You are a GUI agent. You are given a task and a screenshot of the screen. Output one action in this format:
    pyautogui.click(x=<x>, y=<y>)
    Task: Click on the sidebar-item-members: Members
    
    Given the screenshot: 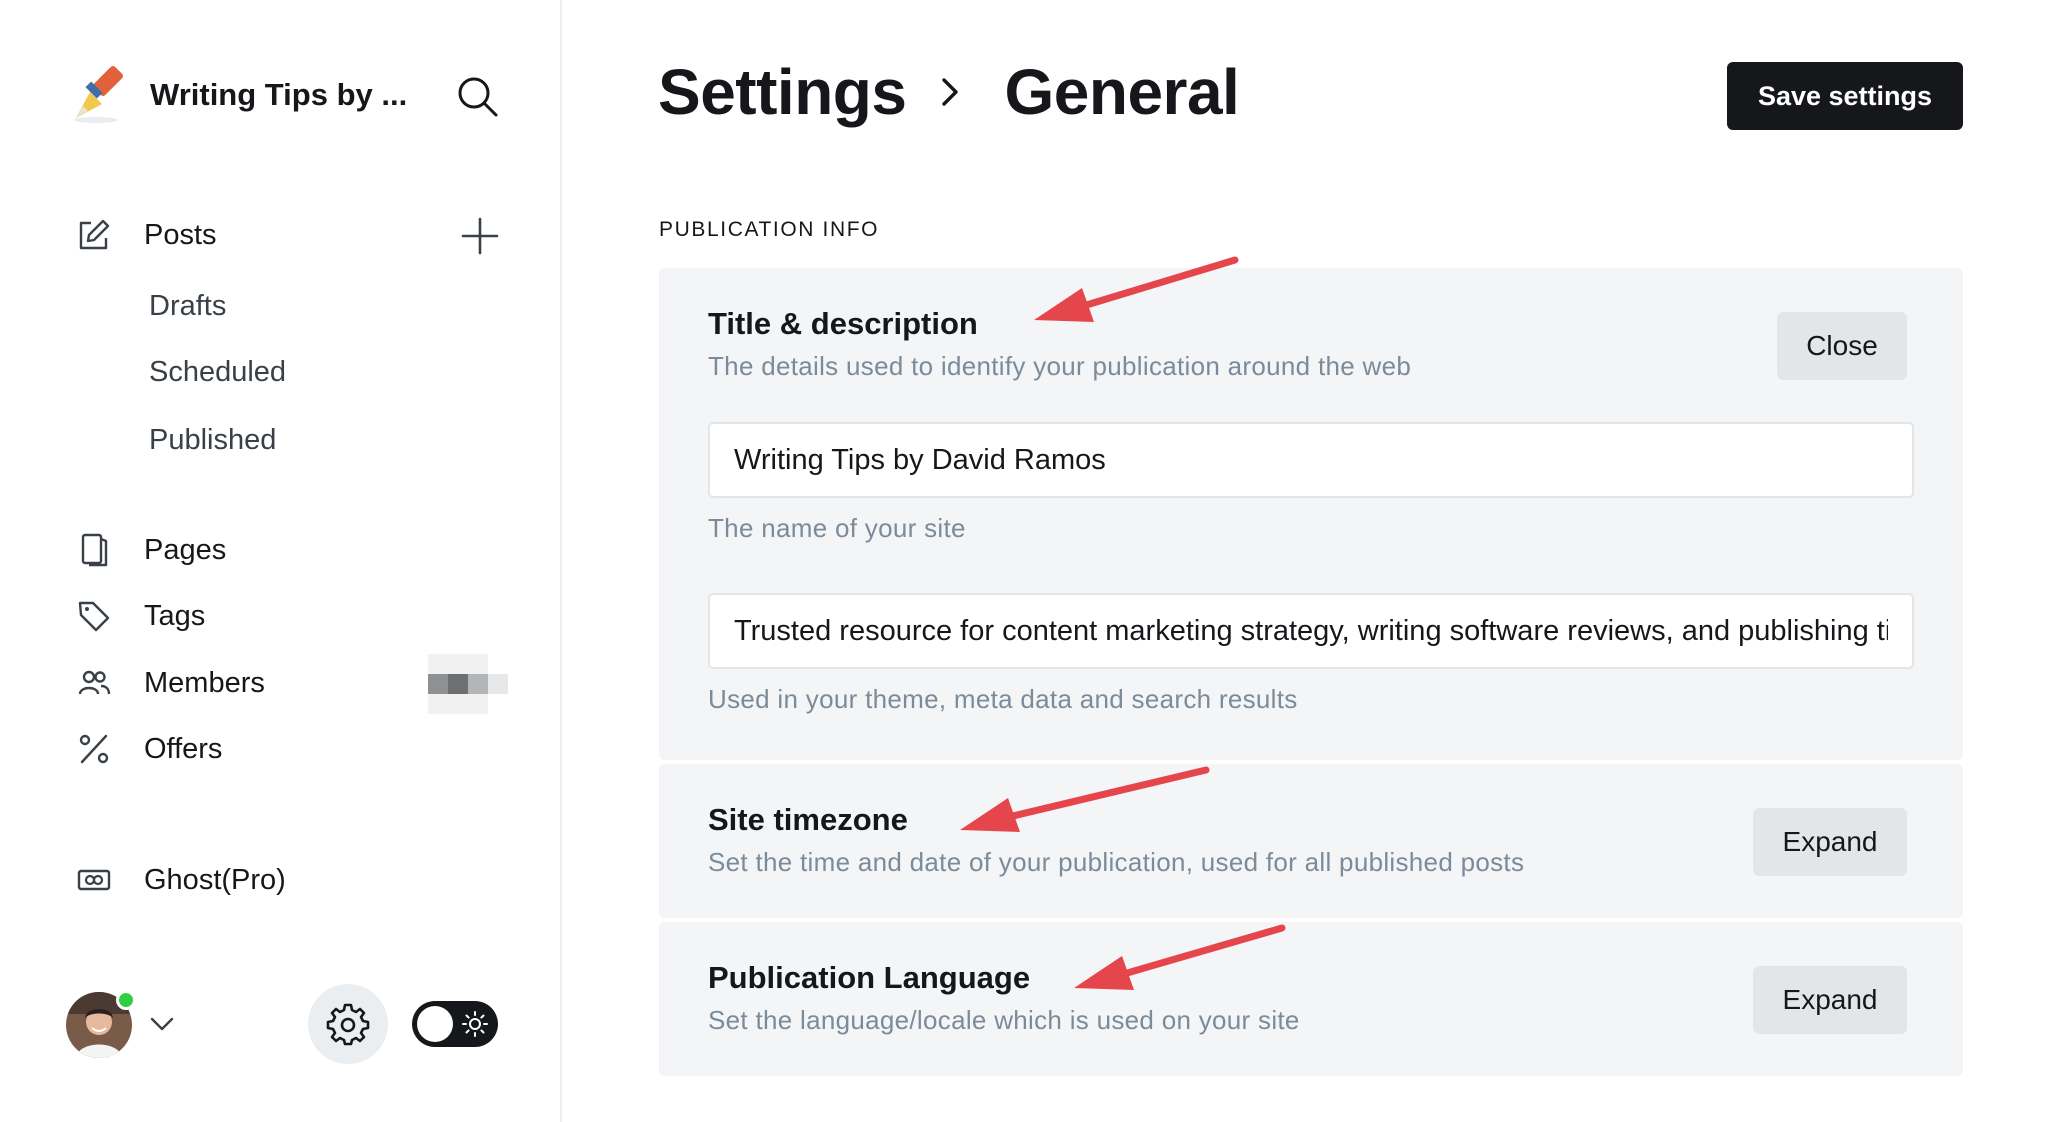 What is the action you would take?
    pyautogui.click(x=170, y=683)
    